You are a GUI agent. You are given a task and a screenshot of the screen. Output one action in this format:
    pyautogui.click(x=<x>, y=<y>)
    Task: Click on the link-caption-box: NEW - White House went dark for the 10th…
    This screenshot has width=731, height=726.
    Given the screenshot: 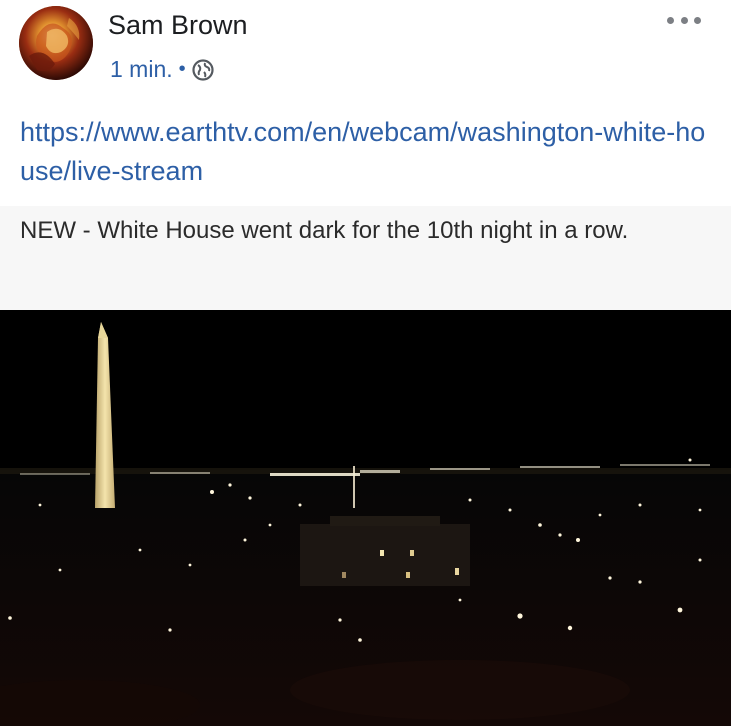 What is the action you would take?
    pyautogui.click(x=365, y=258)
    